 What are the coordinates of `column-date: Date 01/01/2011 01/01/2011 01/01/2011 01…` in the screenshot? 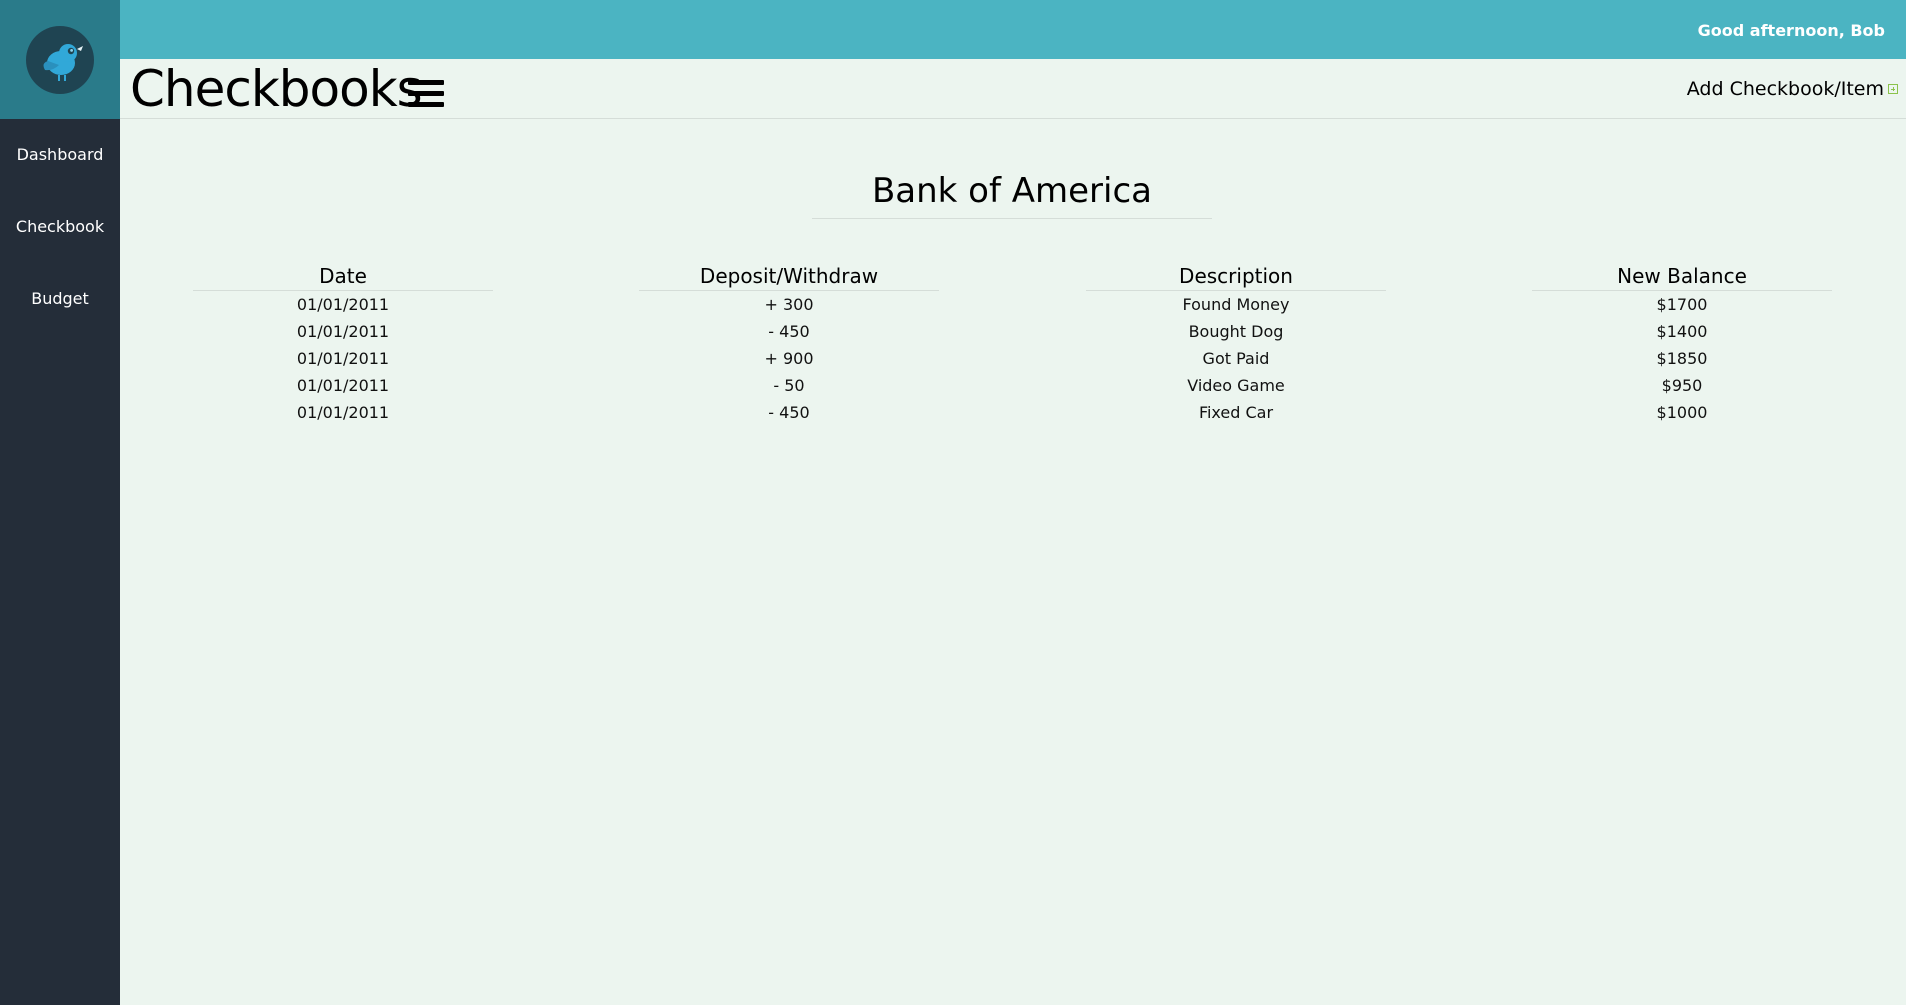 It's located at (343, 344).